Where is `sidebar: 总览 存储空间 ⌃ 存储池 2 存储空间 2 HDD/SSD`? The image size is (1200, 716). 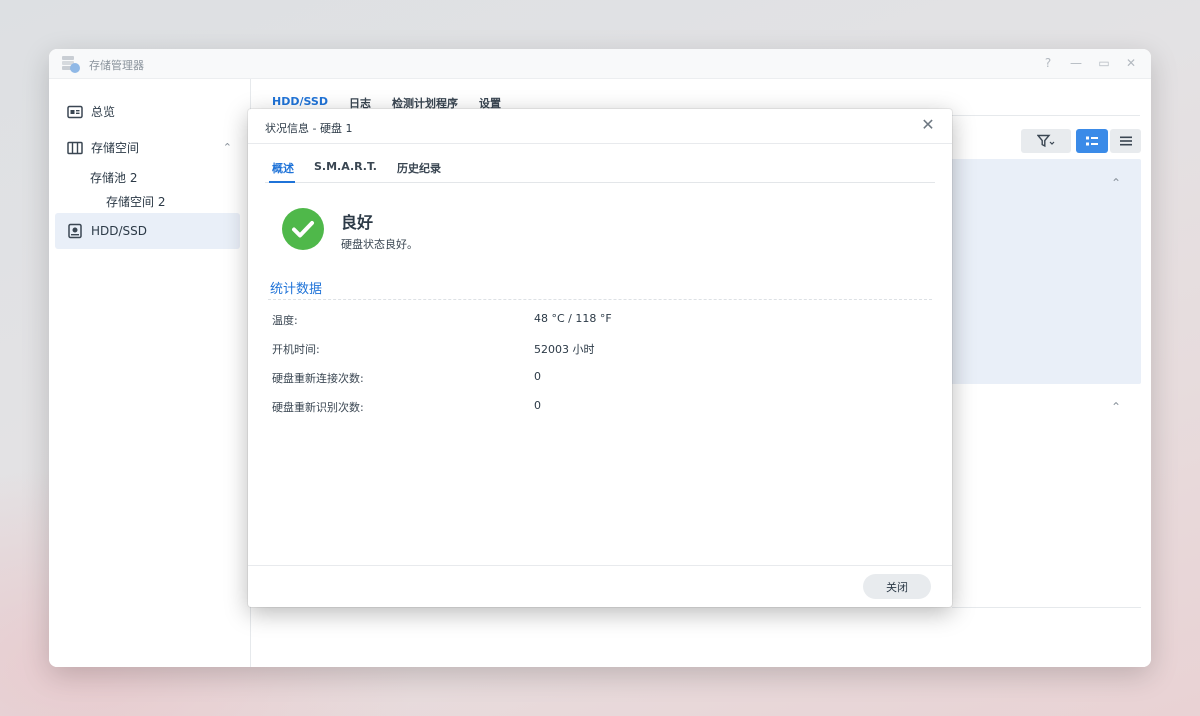
sidebar: 总览 存储空间 ⌃ 存储池 2 存储空间 2 HDD/SSD is located at coordinates (150, 373).